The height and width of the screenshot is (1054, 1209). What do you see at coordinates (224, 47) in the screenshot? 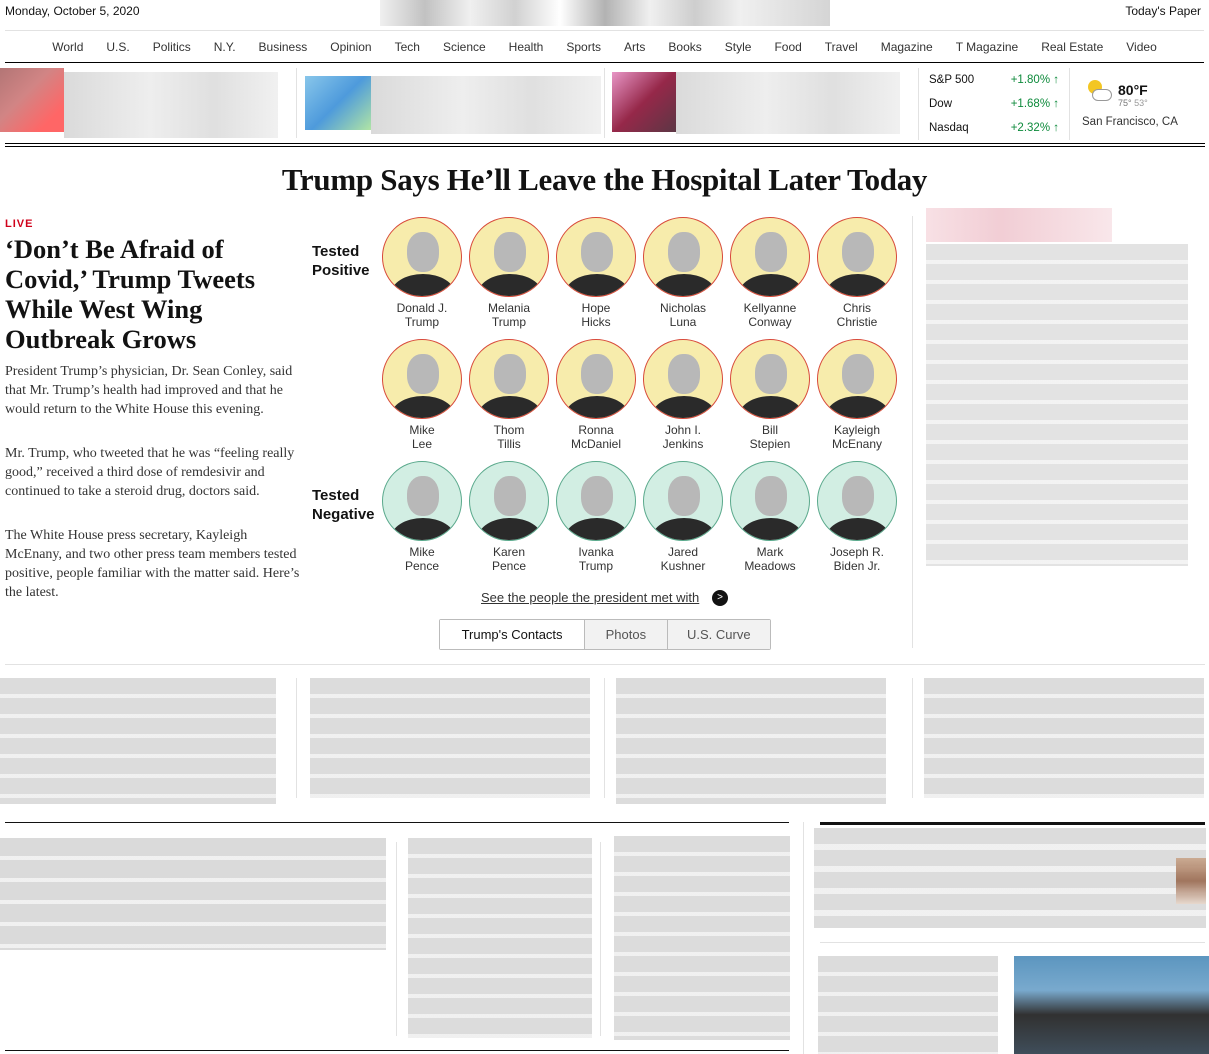
I see `nav-item-n-y-: N.Y.` at bounding box center [224, 47].